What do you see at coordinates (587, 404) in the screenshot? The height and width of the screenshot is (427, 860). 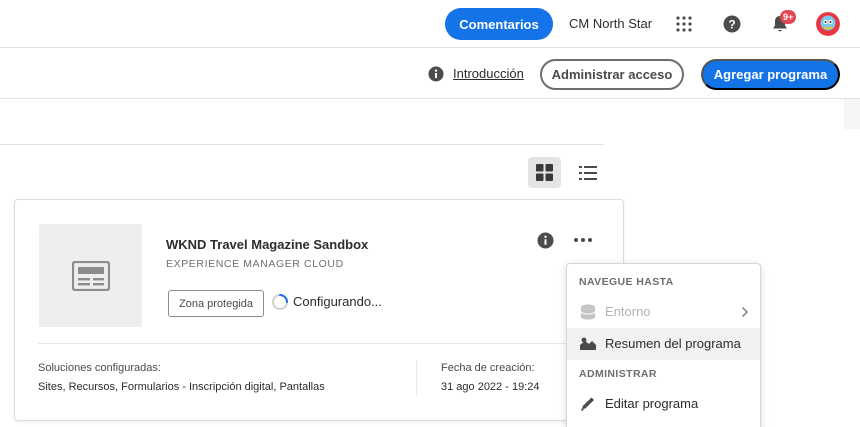 I see `pencil-icon` at bounding box center [587, 404].